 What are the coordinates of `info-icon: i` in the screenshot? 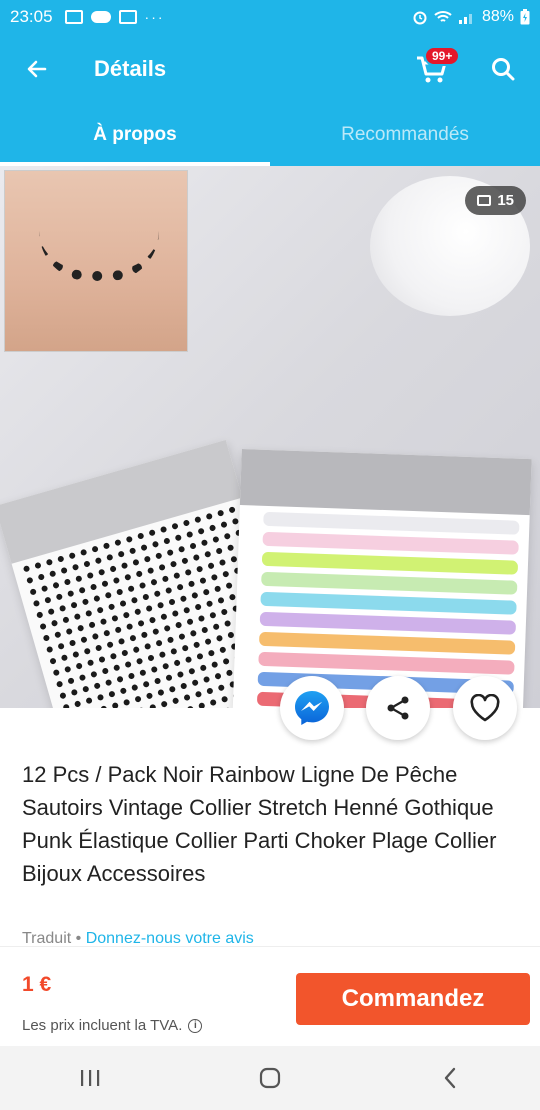 It's located at (195, 1025).